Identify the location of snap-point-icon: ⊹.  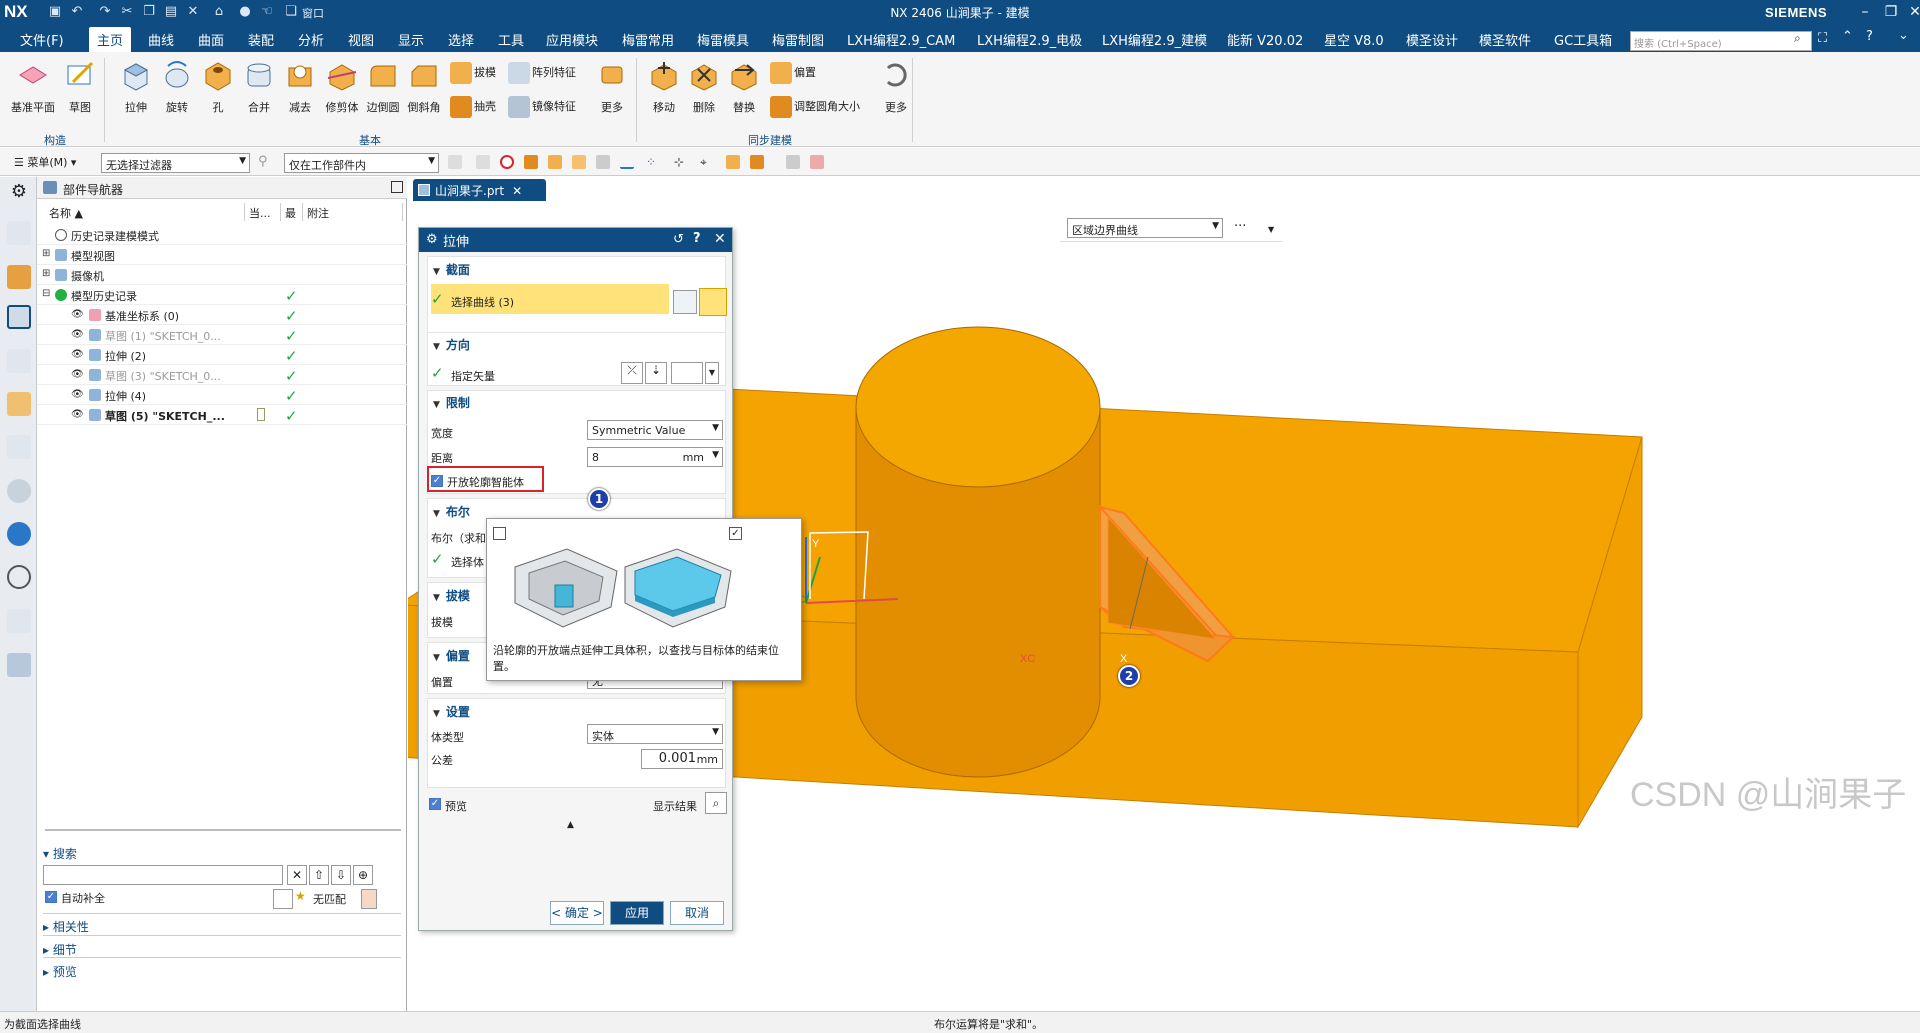
(681, 162).